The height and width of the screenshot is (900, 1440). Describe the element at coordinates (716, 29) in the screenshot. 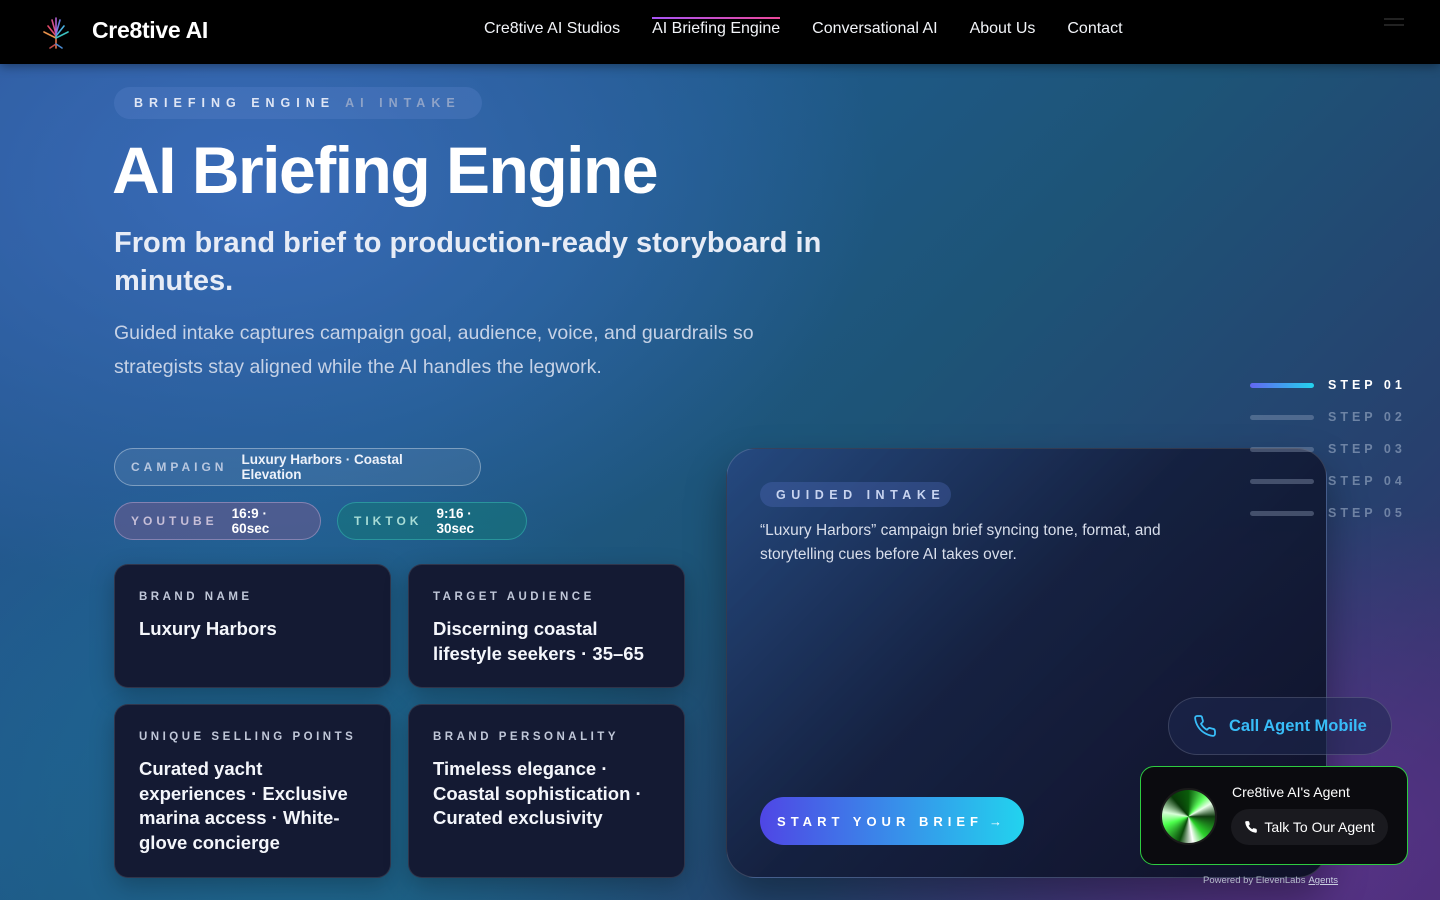

I see `nav-link-briefing-engine: AI Briefing Engine` at that location.